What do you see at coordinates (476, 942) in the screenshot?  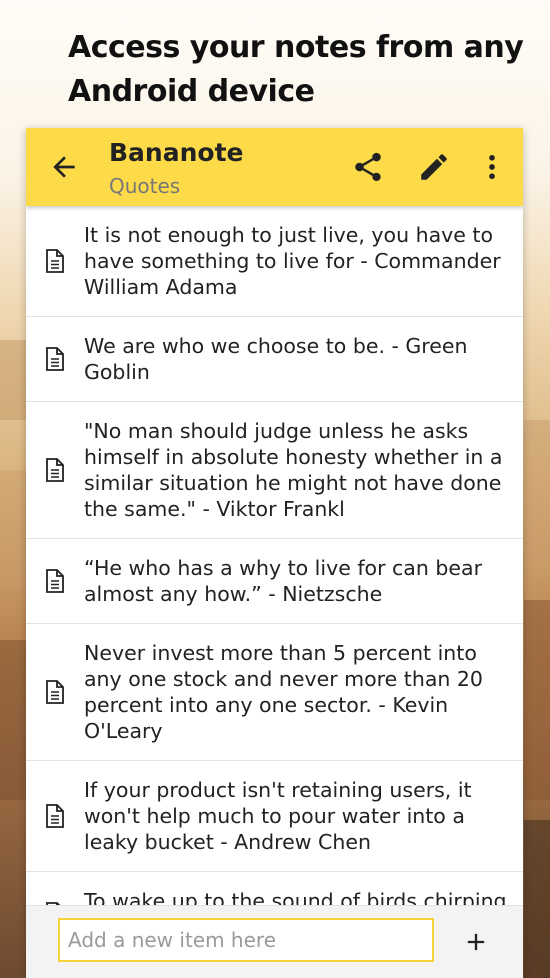 I see `plus-icon` at bounding box center [476, 942].